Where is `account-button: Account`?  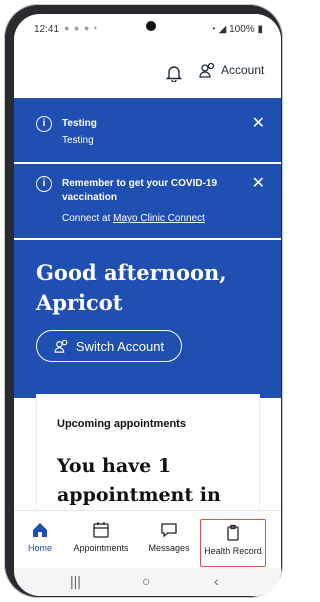 account-button: Account is located at coordinates (231, 70).